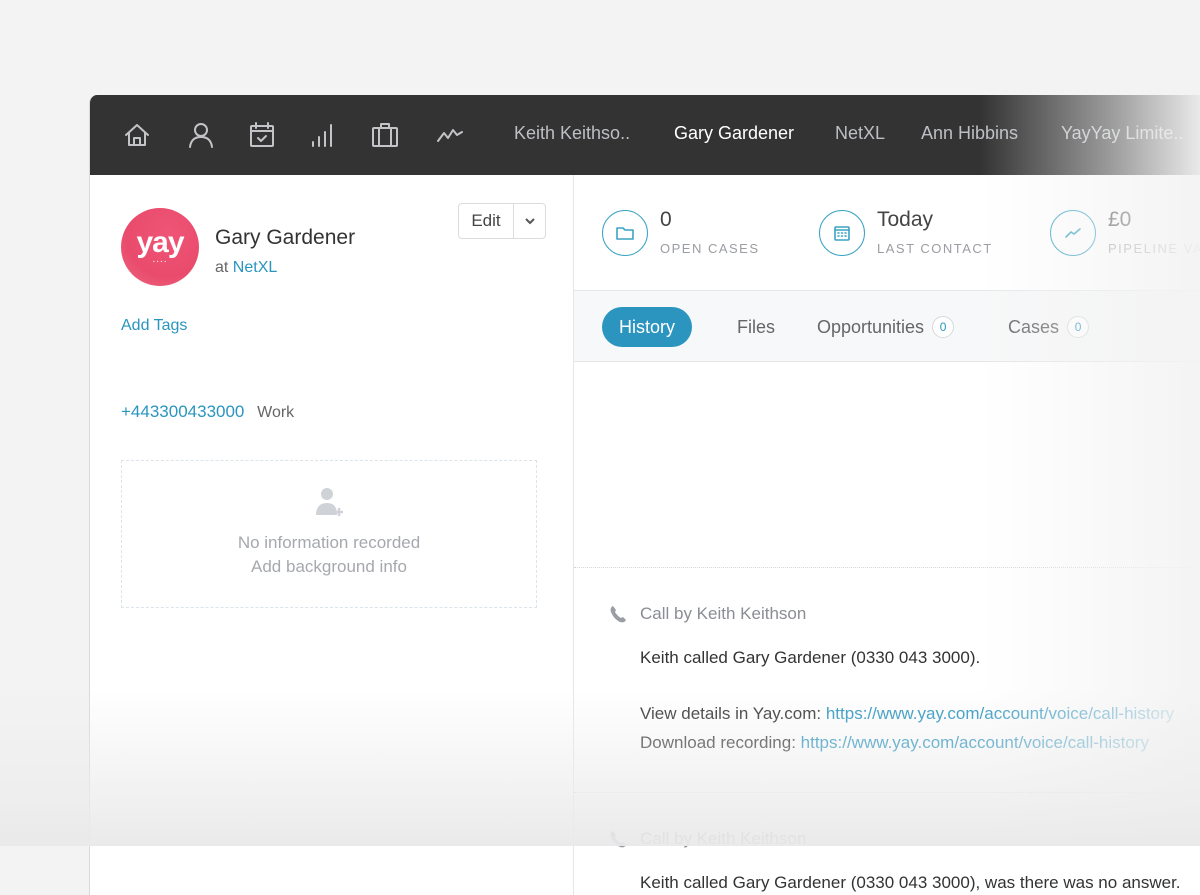 This screenshot has width=1200, height=895. Describe the element at coordinates (329, 502) in the screenshot. I see `person-add-icon` at that location.